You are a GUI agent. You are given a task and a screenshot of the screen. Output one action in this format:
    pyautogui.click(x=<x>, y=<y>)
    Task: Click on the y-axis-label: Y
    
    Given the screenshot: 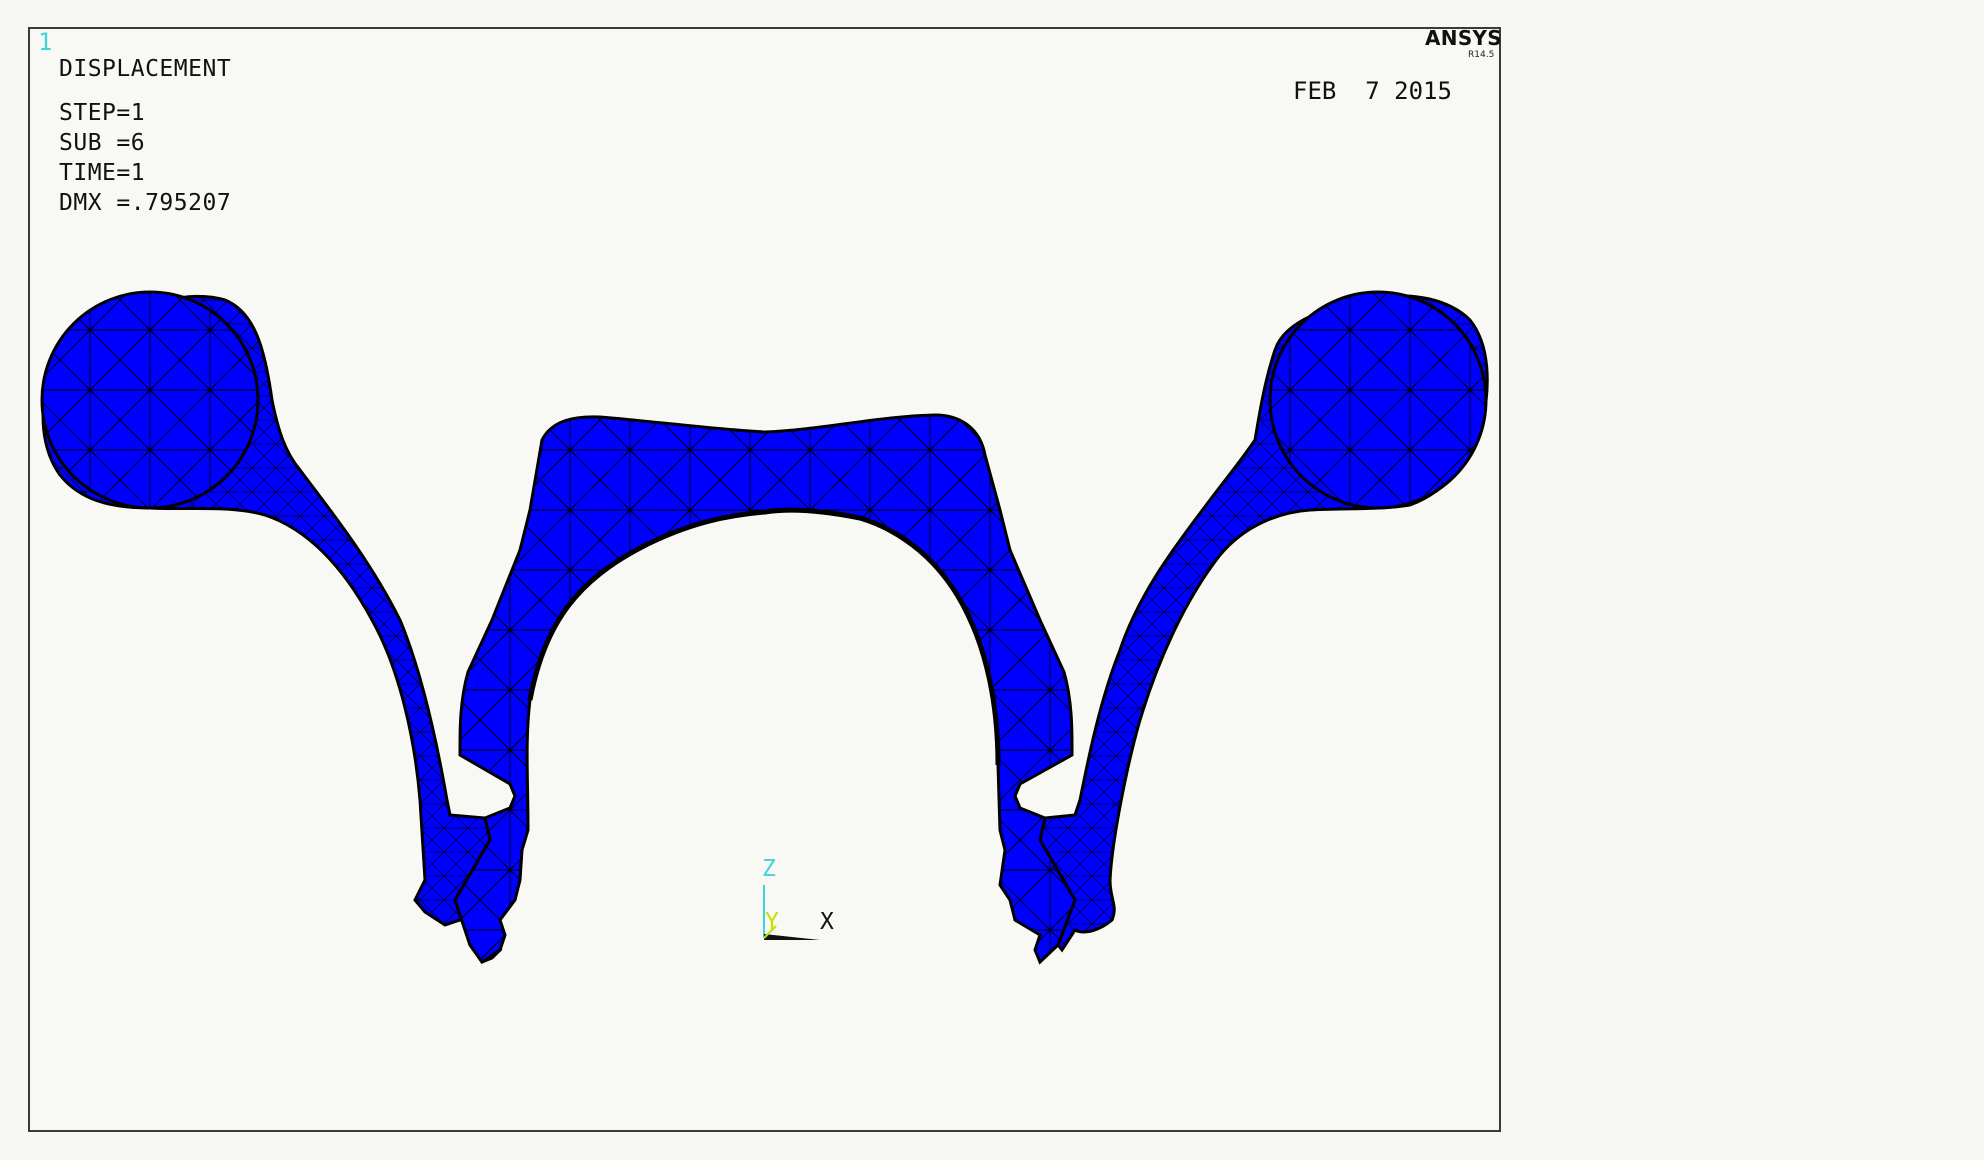 What is the action you would take?
    pyautogui.click(x=772, y=922)
    